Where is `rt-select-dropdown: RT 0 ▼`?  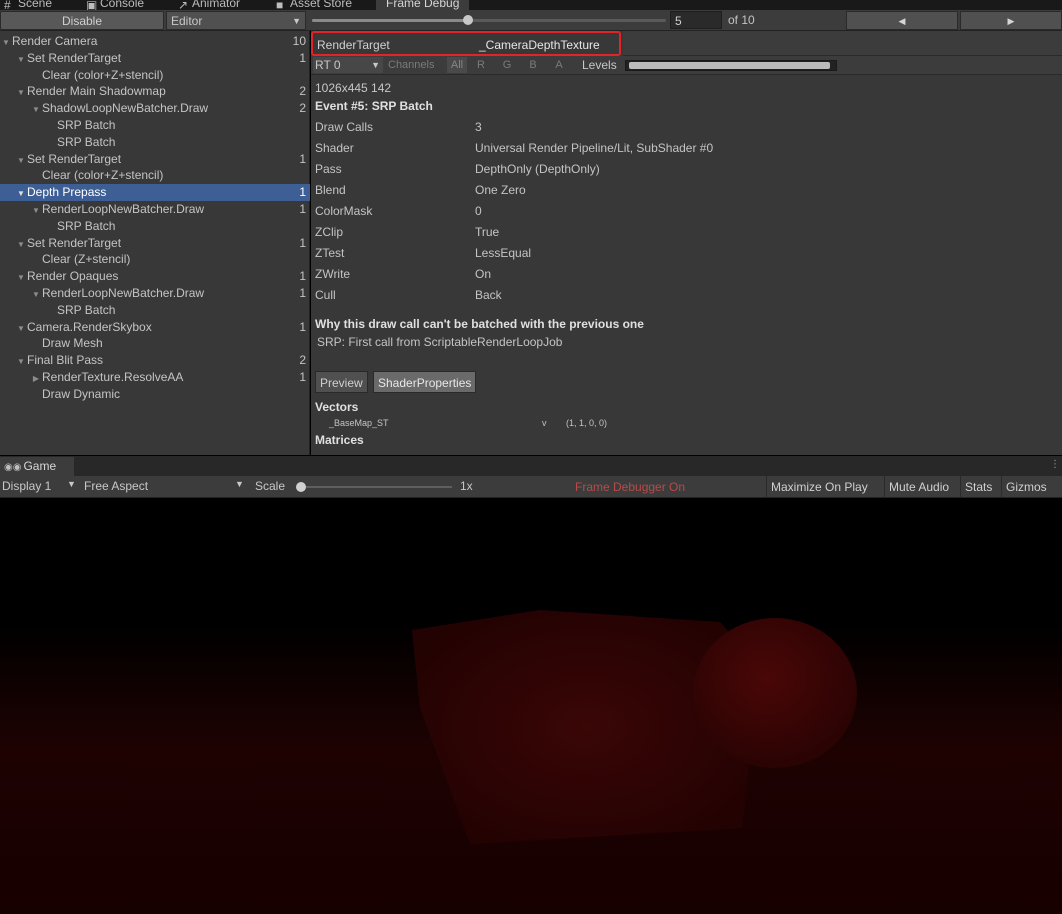
rt-select-dropdown: RT 0 ▼ is located at coordinates (348, 65).